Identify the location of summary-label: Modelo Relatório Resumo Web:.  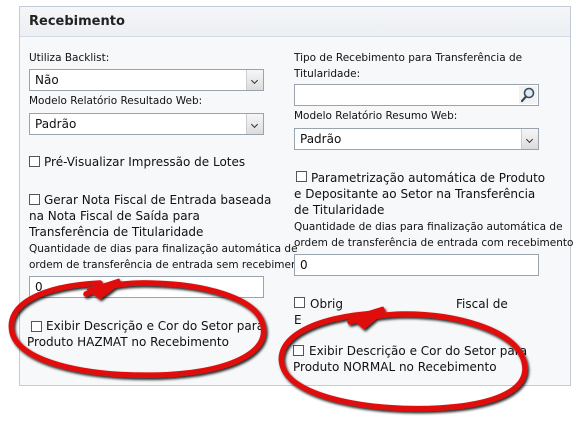
(376, 116).